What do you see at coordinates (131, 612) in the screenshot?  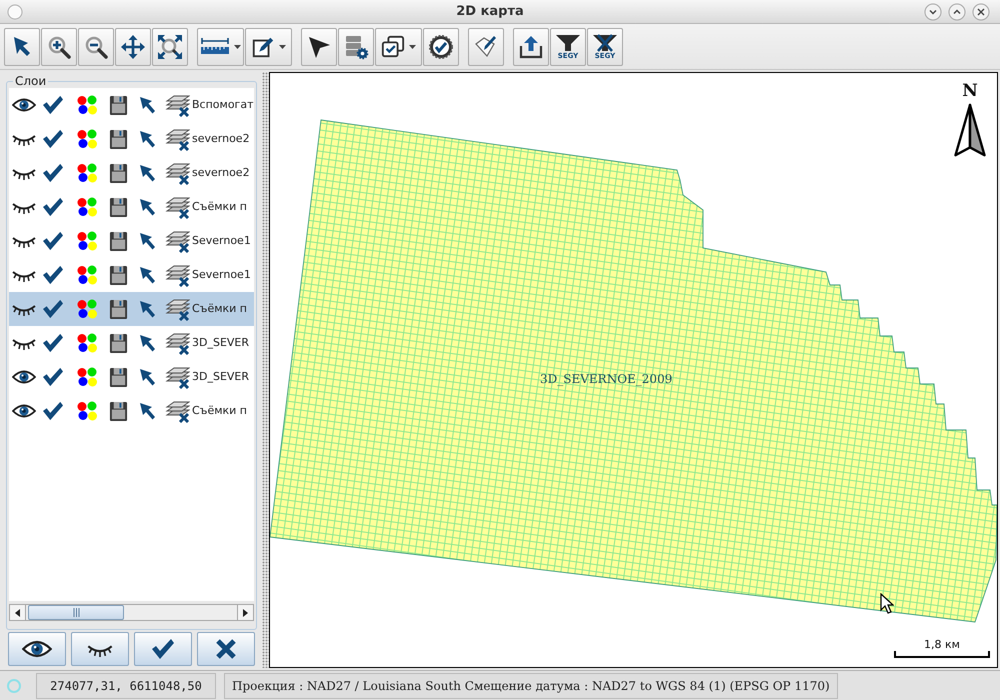 I see `horizontal-scrollbar` at bounding box center [131, 612].